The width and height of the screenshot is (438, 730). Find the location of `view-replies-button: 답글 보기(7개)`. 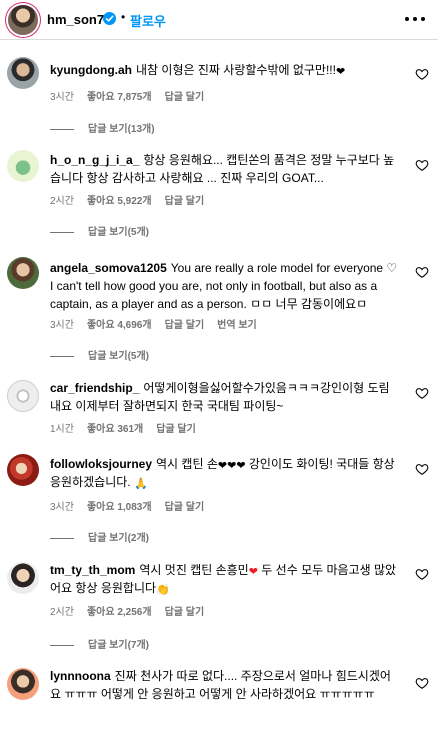

view-replies-button: 답글 보기(7개) is located at coordinates (99, 643).